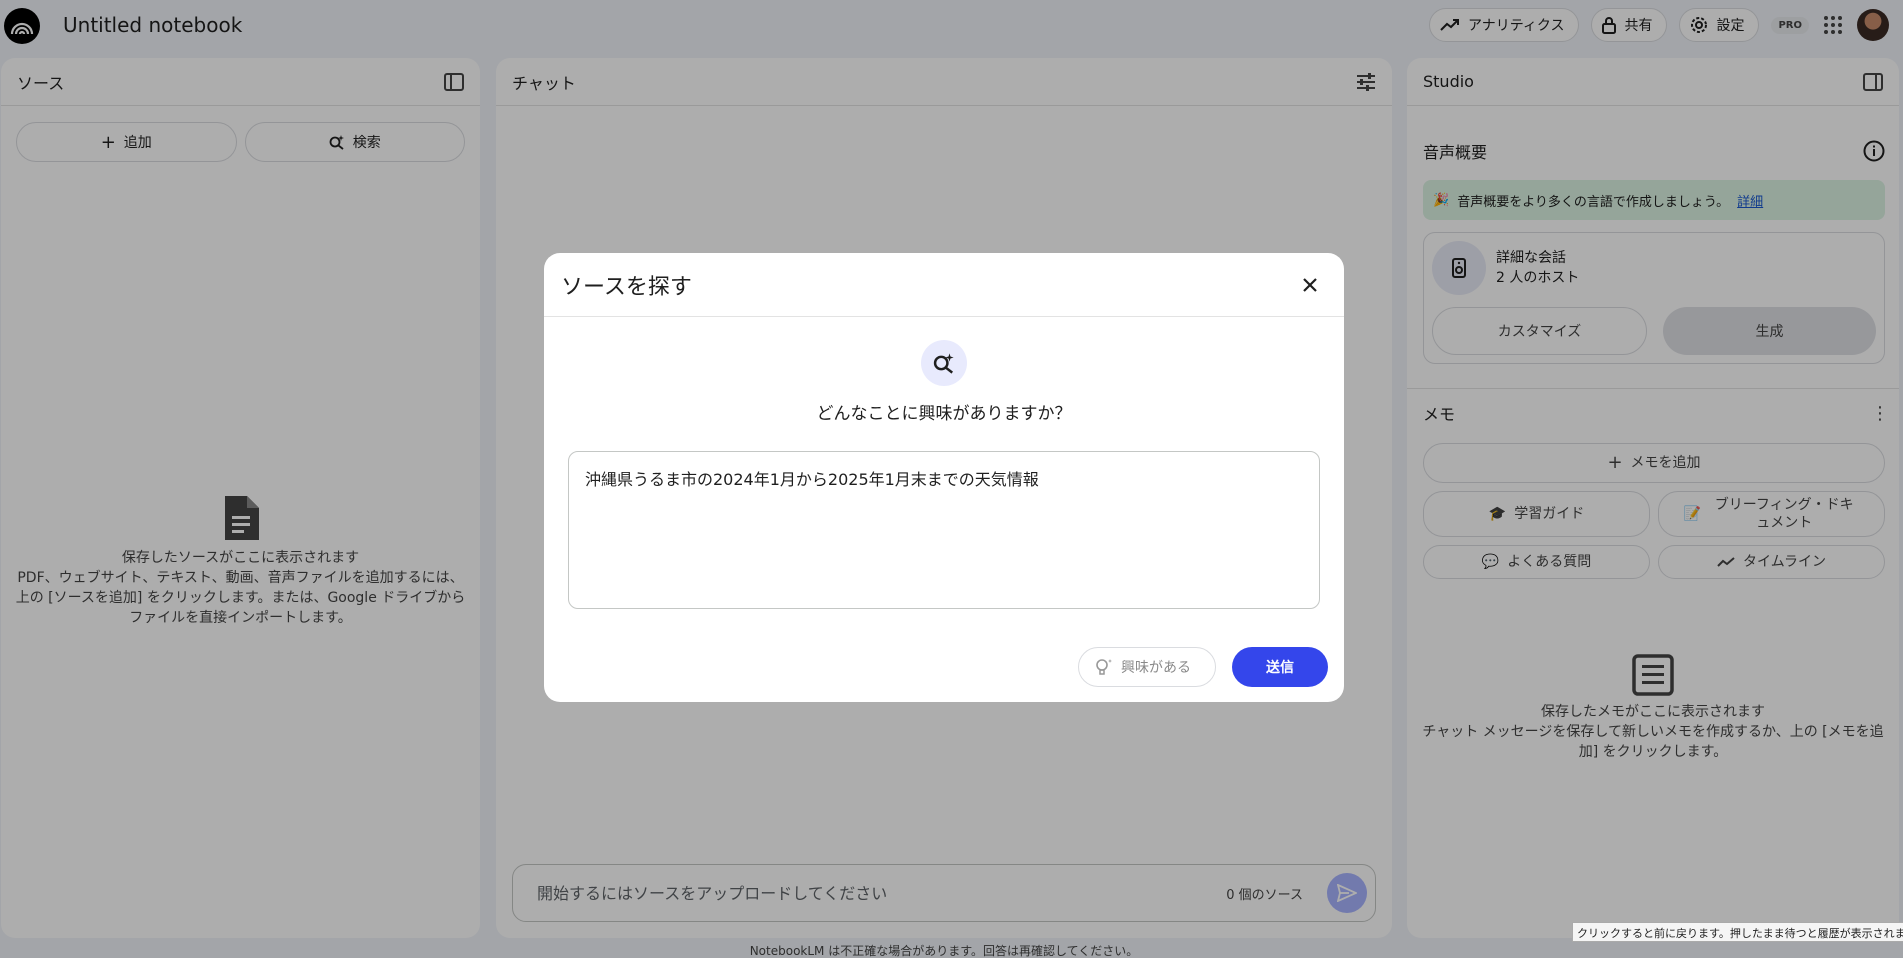  What do you see at coordinates (626, 287) in the screenshot?
I see `dialog-title: ソースを探す` at bounding box center [626, 287].